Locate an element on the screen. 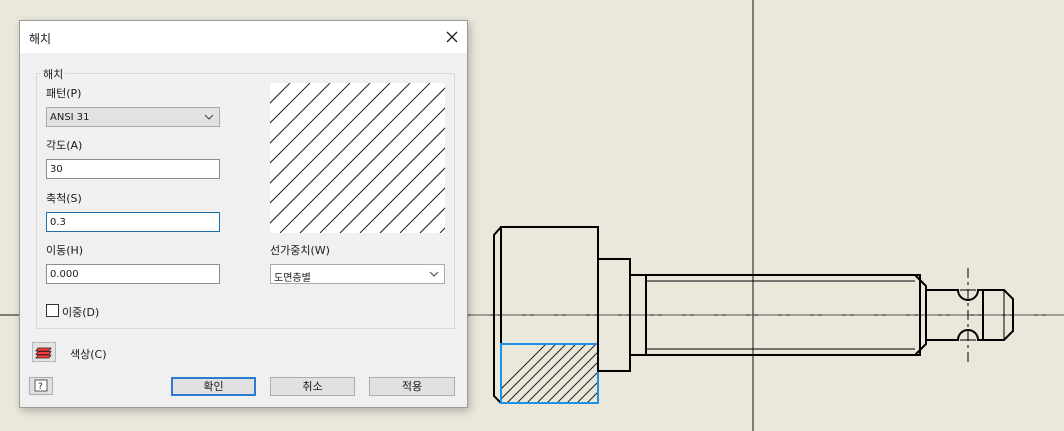 The height and width of the screenshot is (431, 1064). lineweight-select: 도면층별 is located at coordinates (357, 274).